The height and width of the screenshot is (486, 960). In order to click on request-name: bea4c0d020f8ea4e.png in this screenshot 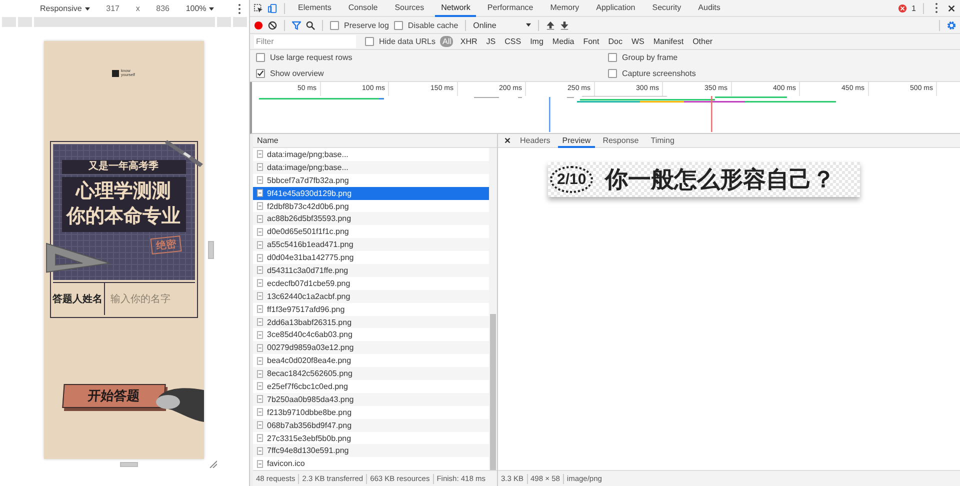, I will do `click(309, 361)`.